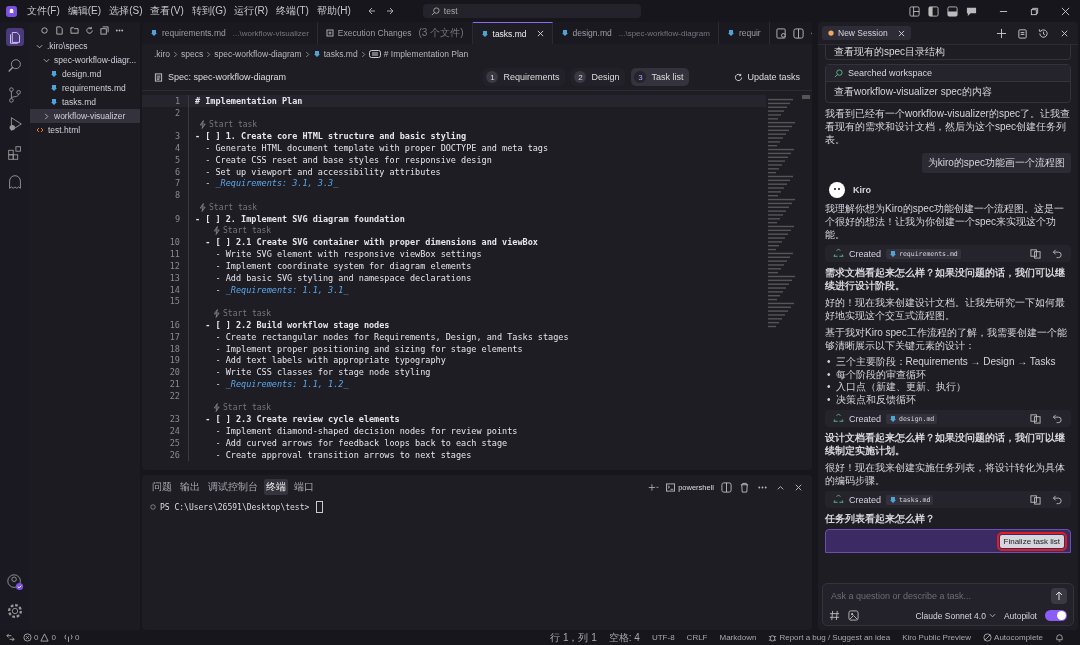 This screenshot has width=1080, height=645. Describe the element at coordinates (276, 487) in the screenshot. I see `panel-tab: 终端` at that location.